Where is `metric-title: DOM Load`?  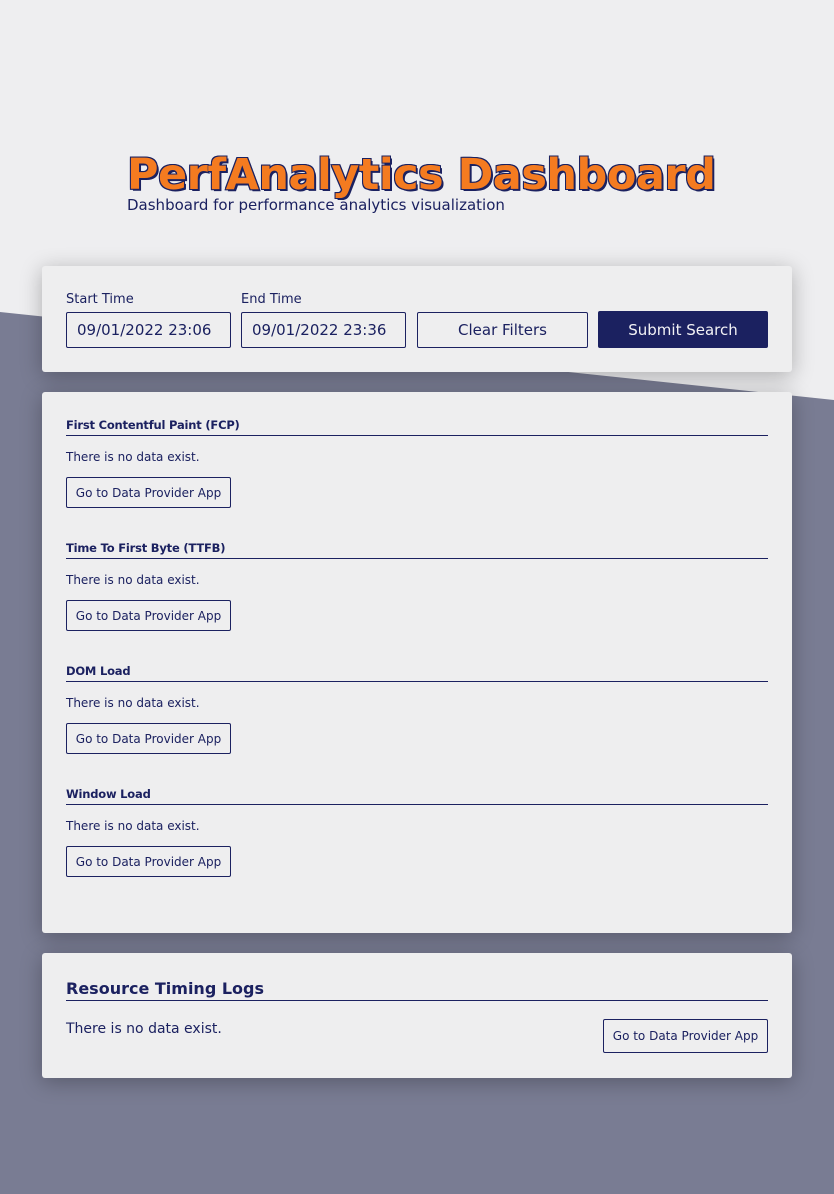 metric-title: DOM Load is located at coordinates (417, 673).